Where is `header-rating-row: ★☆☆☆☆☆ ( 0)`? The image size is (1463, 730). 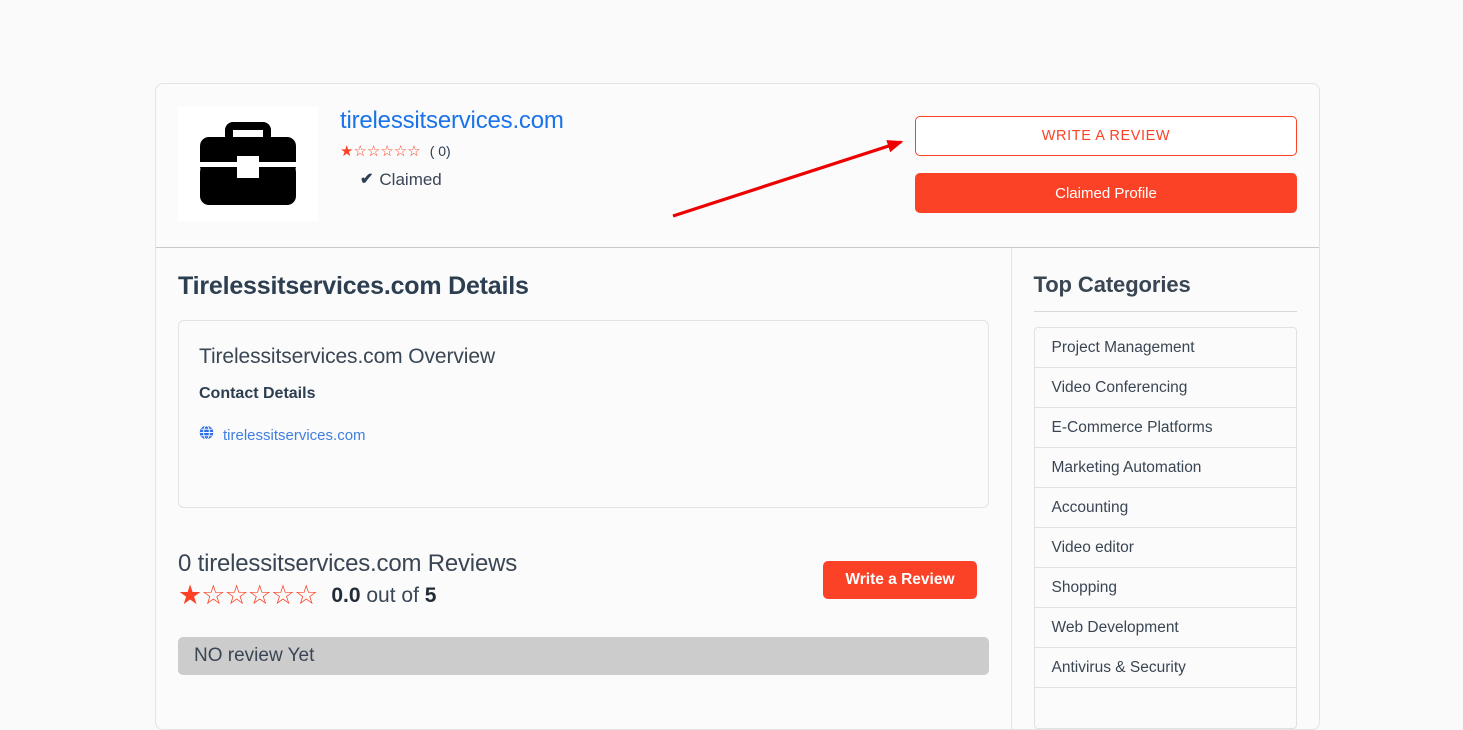 header-rating-row: ★☆☆☆☆☆ ( 0) is located at coordinates (452, 151).